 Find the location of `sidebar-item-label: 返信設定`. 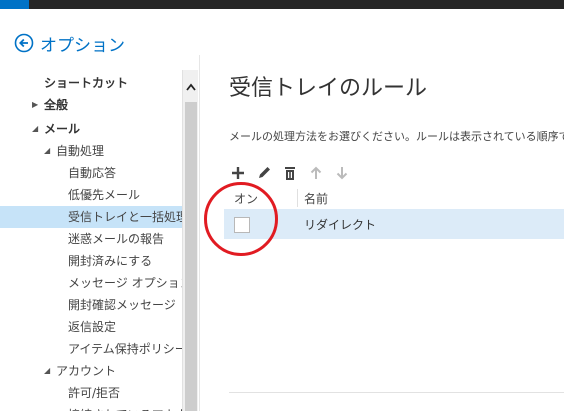

sidebar-item-label: 返信設定 is located at coordinates (92, 327).